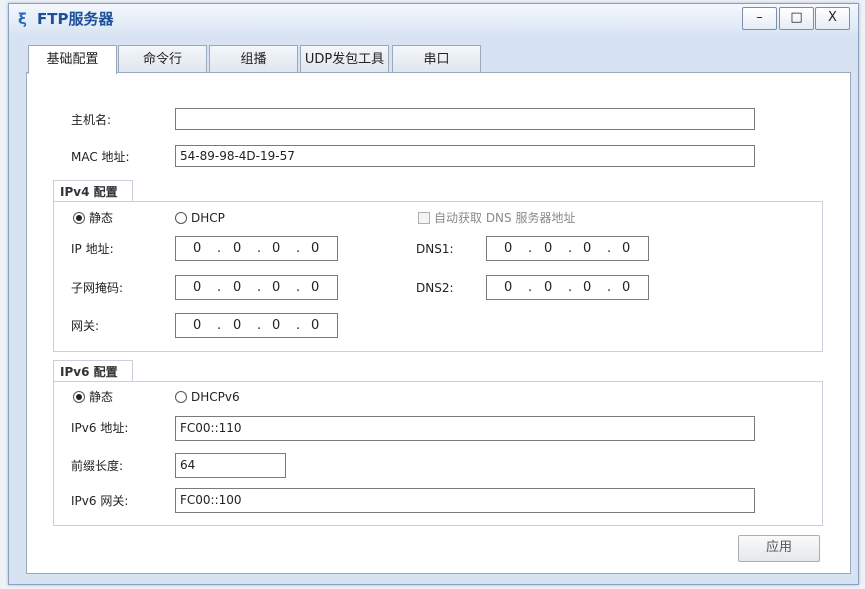 The image size is (865, 589). I want to click on ipv4-static-label: 静态, so click(101, 218).